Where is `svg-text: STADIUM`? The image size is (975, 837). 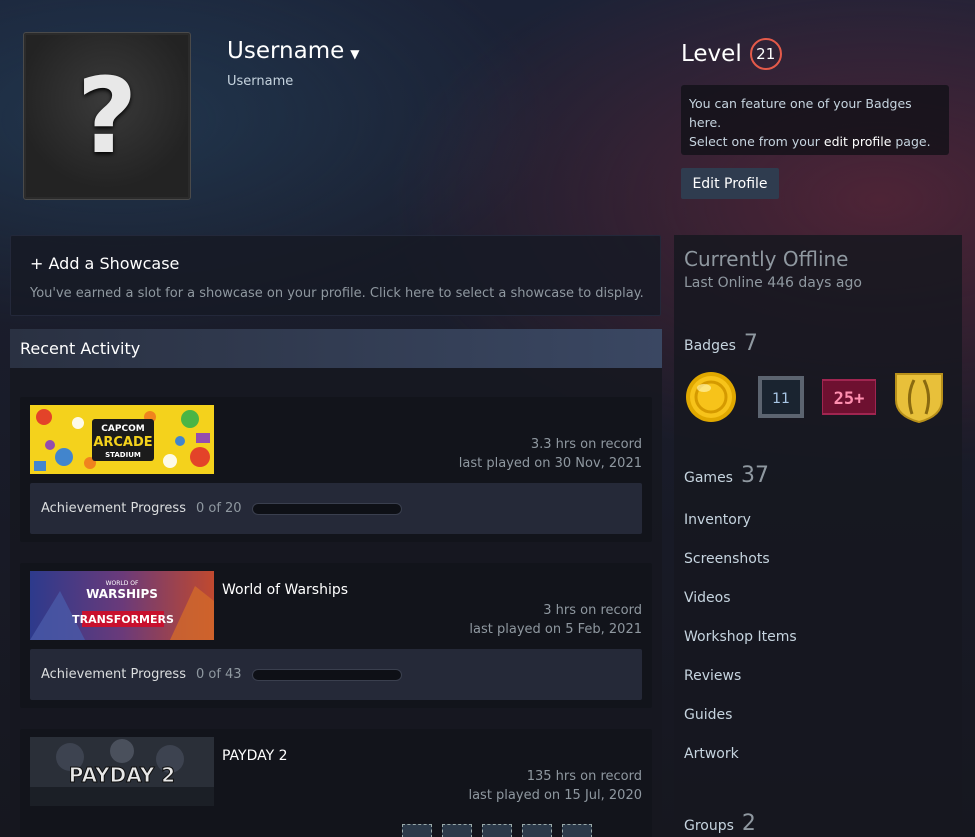 svg-text: STADIUM is located at coordinates (123, 455).